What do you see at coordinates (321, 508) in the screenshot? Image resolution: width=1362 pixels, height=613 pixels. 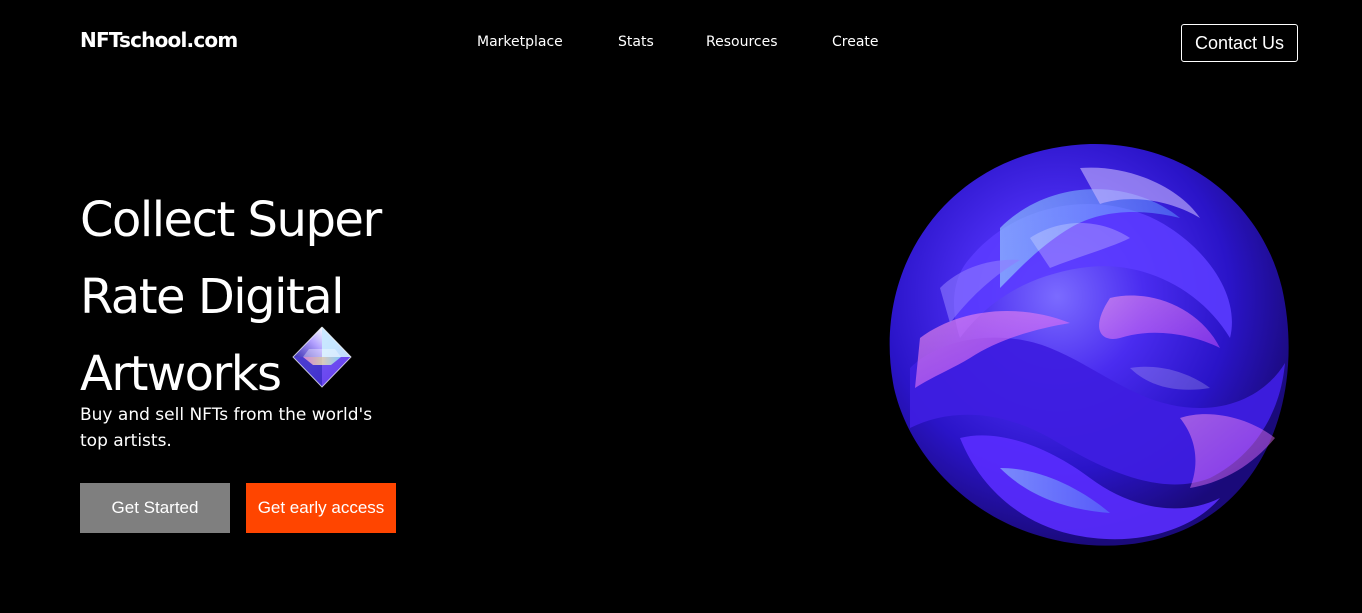 I see `get-early-access-button: Get early access` at bounding box center [321, 508].